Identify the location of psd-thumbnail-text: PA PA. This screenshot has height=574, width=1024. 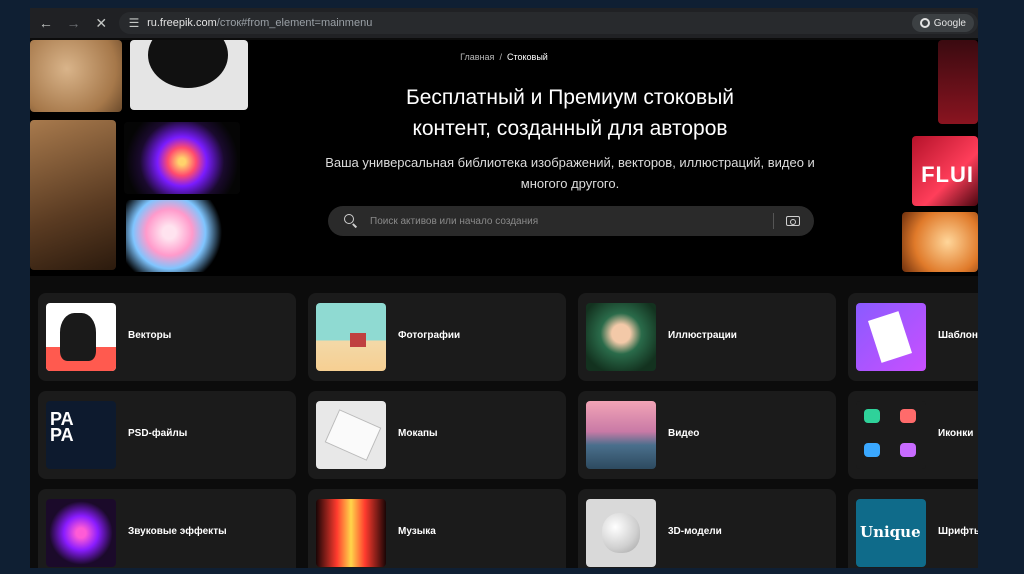
(62, 427).